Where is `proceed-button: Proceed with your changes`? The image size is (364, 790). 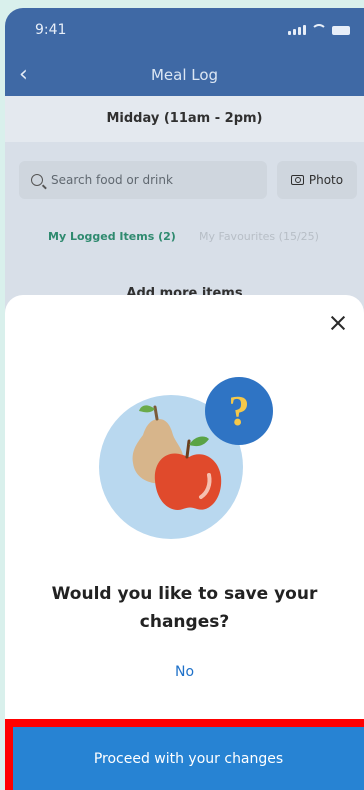 proceed-button: Proceed with your changes is located at coordinates (188, 758).